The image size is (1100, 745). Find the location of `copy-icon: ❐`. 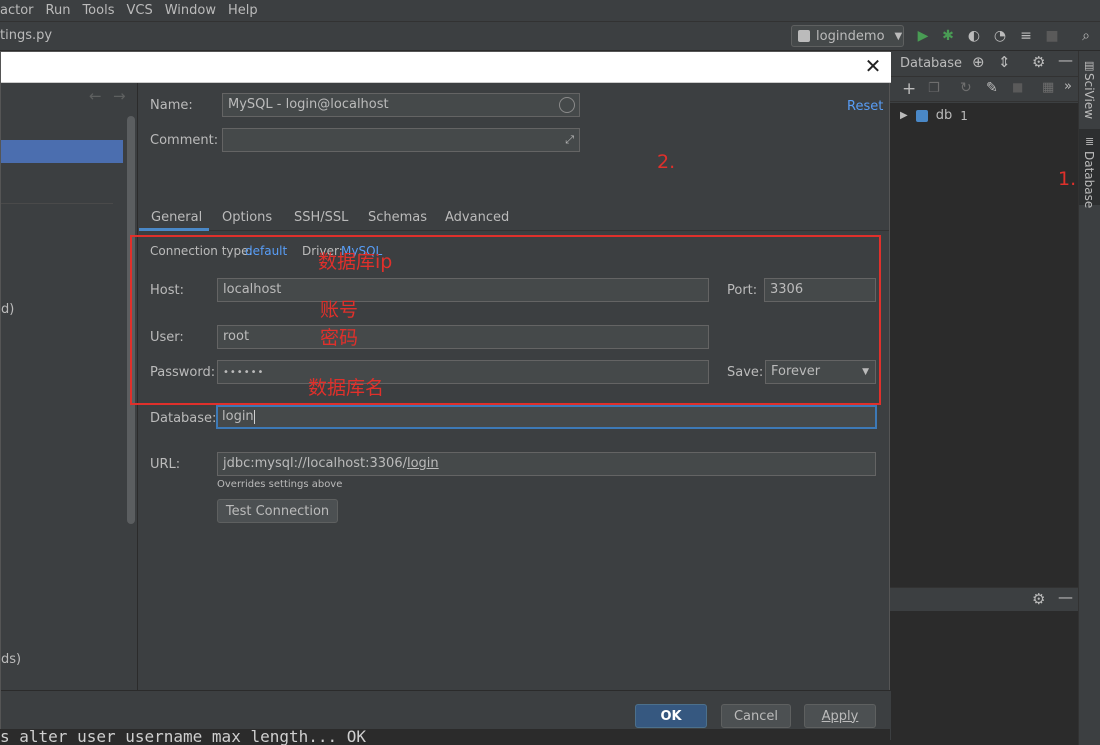

copy-icon: ❐ is located at coordinates (934, 88).